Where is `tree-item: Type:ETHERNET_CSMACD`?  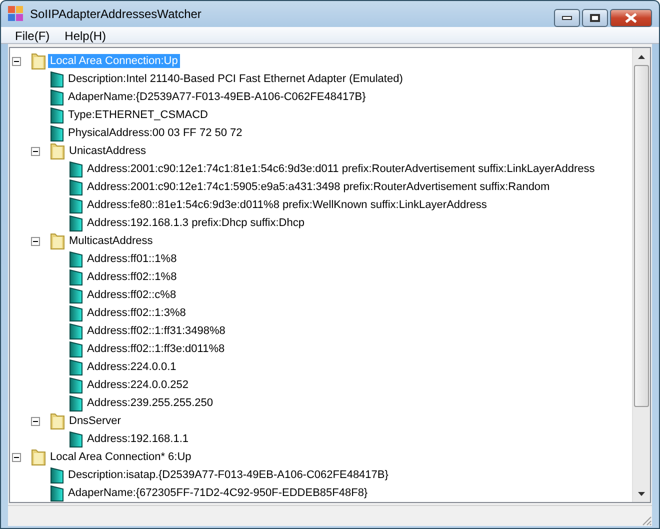
tree-item: Type:ETHERNET_CSMACD is located at coordinates (138, 115).